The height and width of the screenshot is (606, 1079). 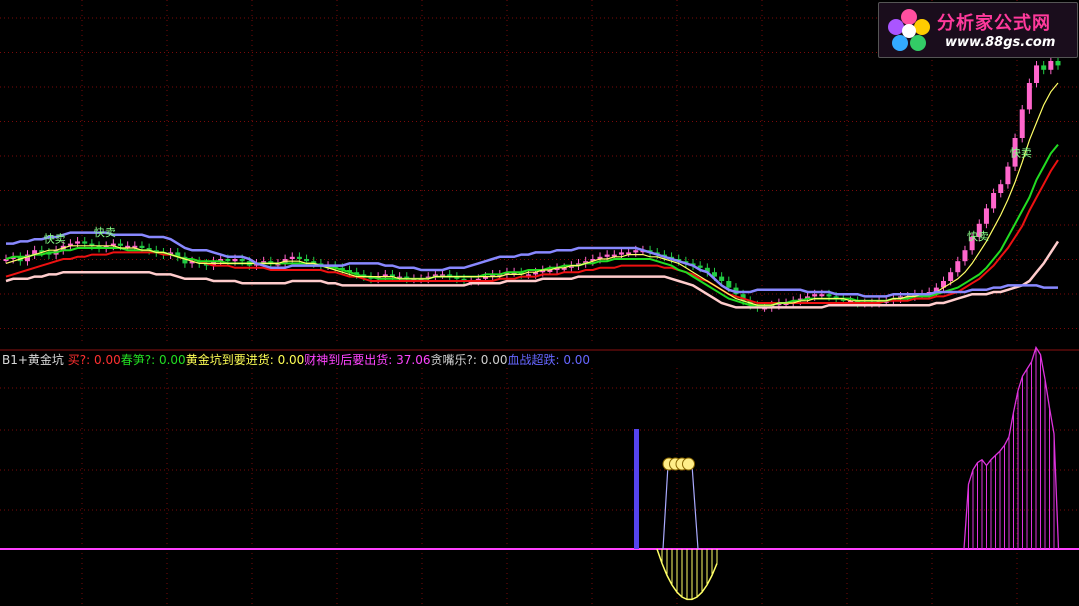 What do you see at coordinates (411, 360) in the screenshot?
I see `indicator-value: 37.06` at bounding box center [411, 360].